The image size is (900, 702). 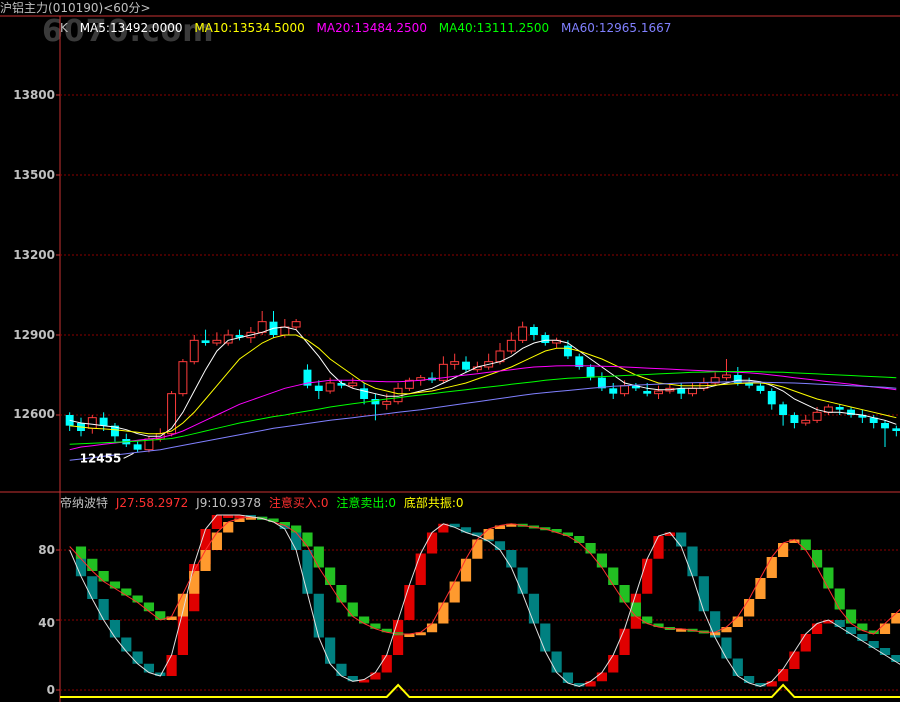 I want to click on low-marker-label: 12455, so click(x=101, y=458).